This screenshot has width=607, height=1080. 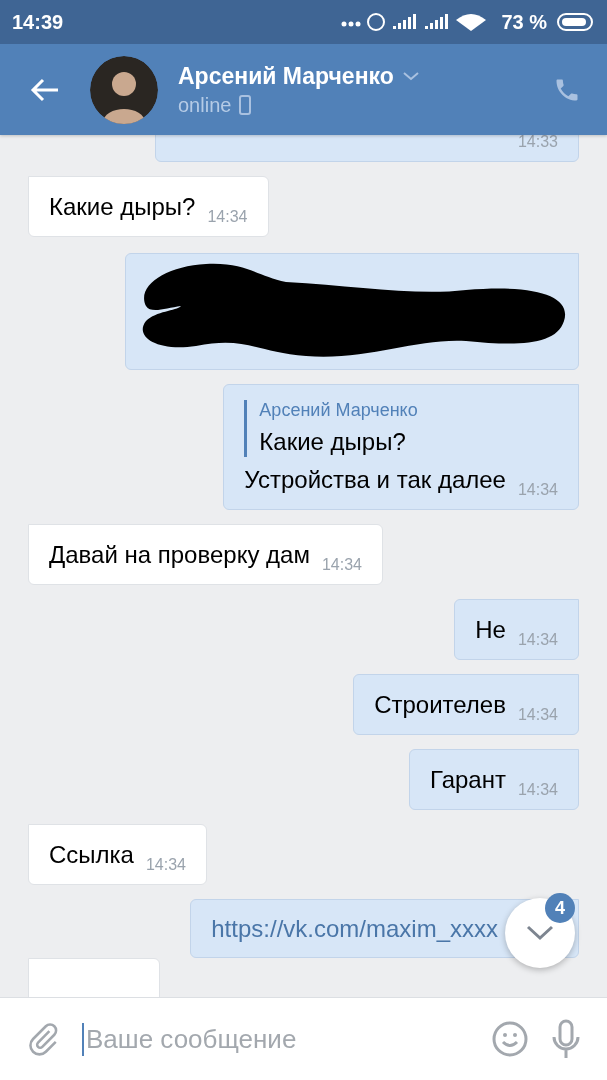 I want to click on message-text: Ссылка, so click(x=91, y=855).